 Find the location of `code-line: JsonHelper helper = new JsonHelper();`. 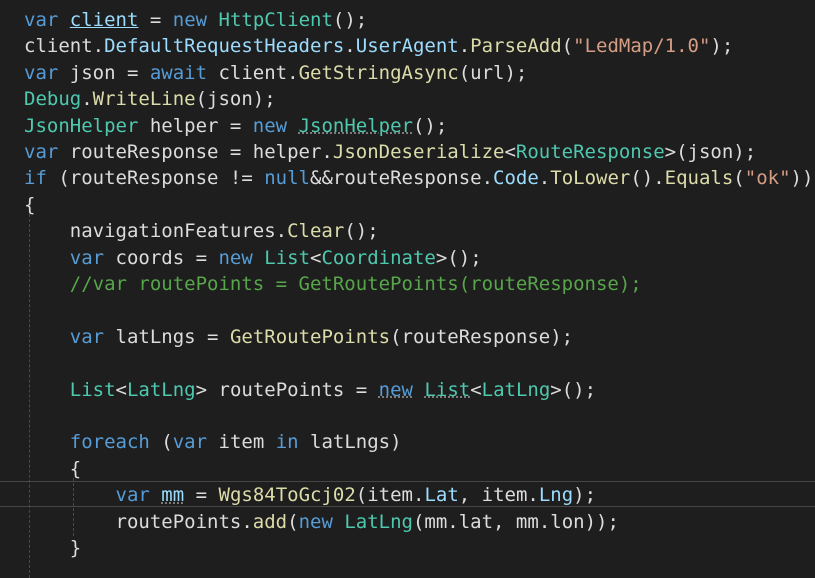

code-line: JsonHelper helper = new JsonHelper(); is located at coordinates (235, 126).